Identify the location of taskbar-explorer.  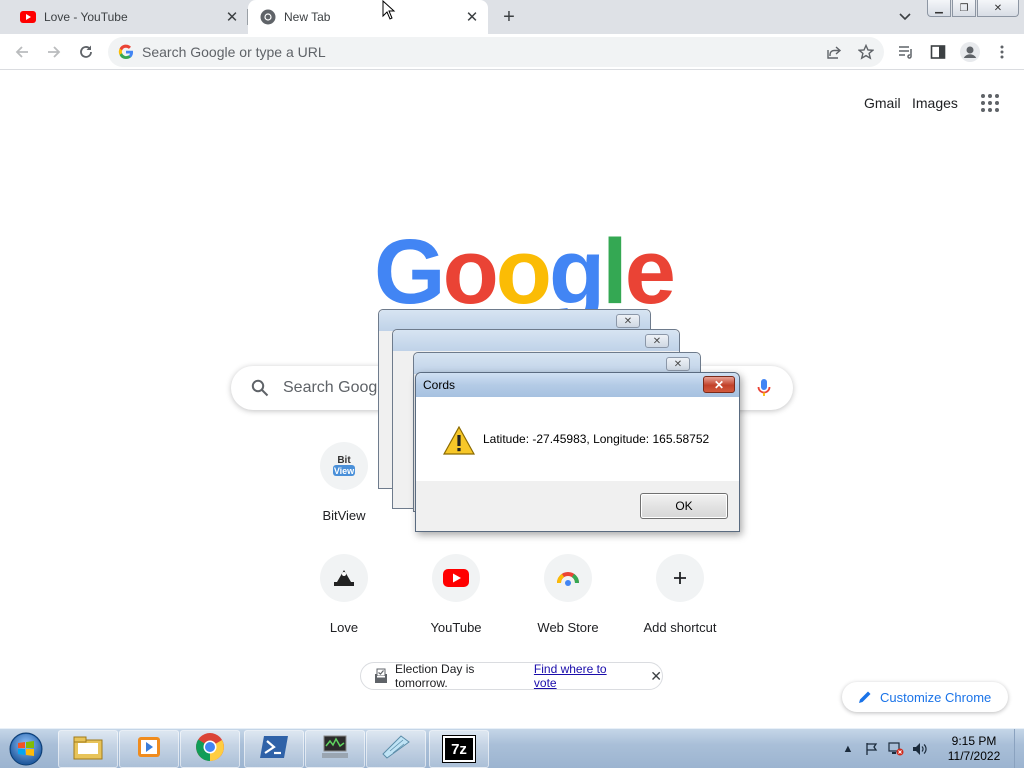
(88, 749).